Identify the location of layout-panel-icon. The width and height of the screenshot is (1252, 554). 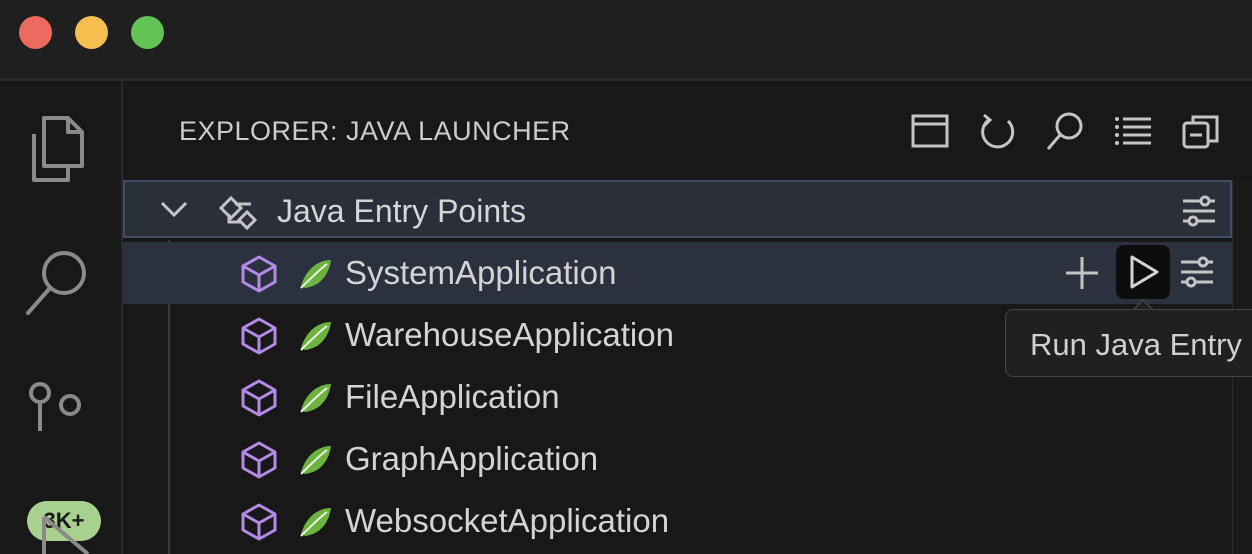
(930, 131).